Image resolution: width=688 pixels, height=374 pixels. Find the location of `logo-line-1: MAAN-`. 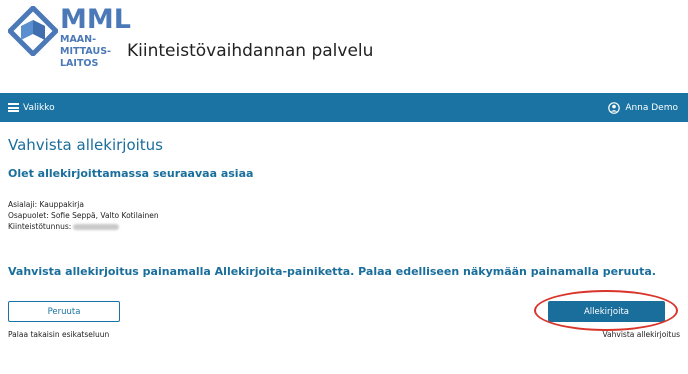

logo-line-1: MAAN- is located at coordinates (78, 39).